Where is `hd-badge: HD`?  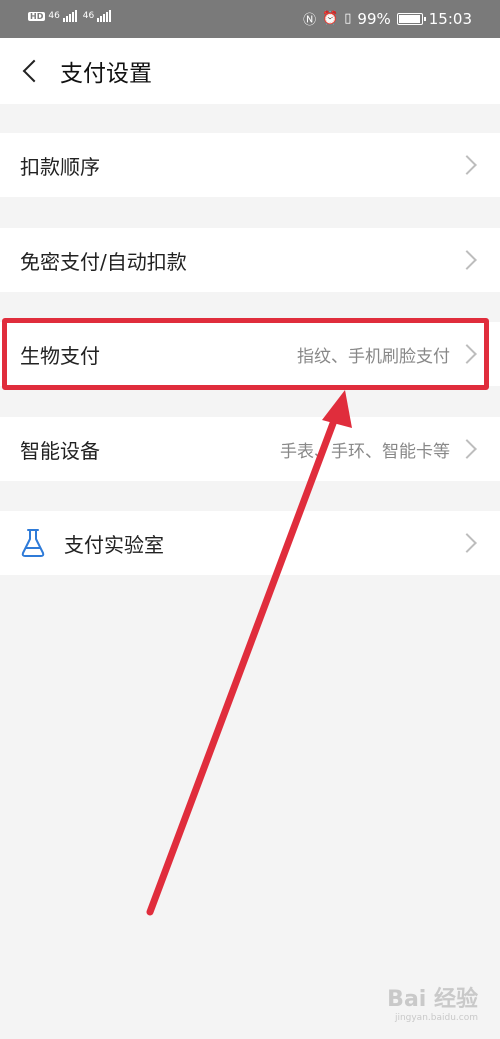 hd-badge: HD is located at coordinates (37, 16).